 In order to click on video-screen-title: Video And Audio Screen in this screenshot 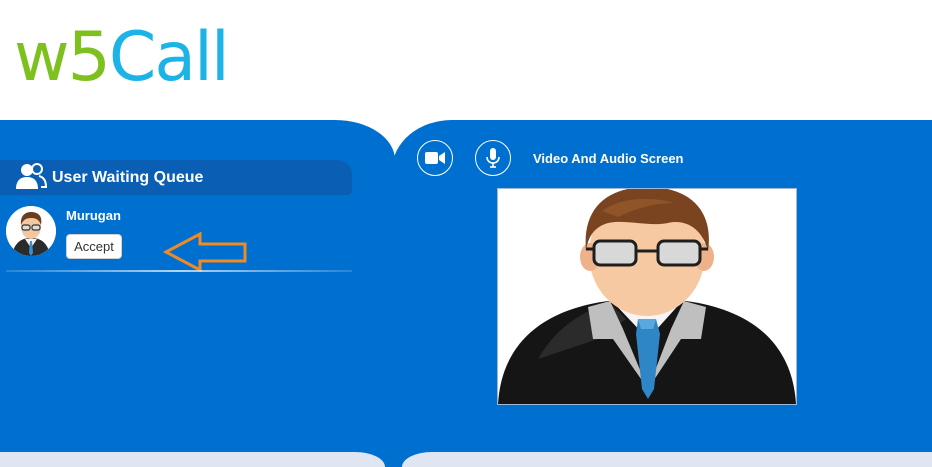, I will do `click(608, 158)`.